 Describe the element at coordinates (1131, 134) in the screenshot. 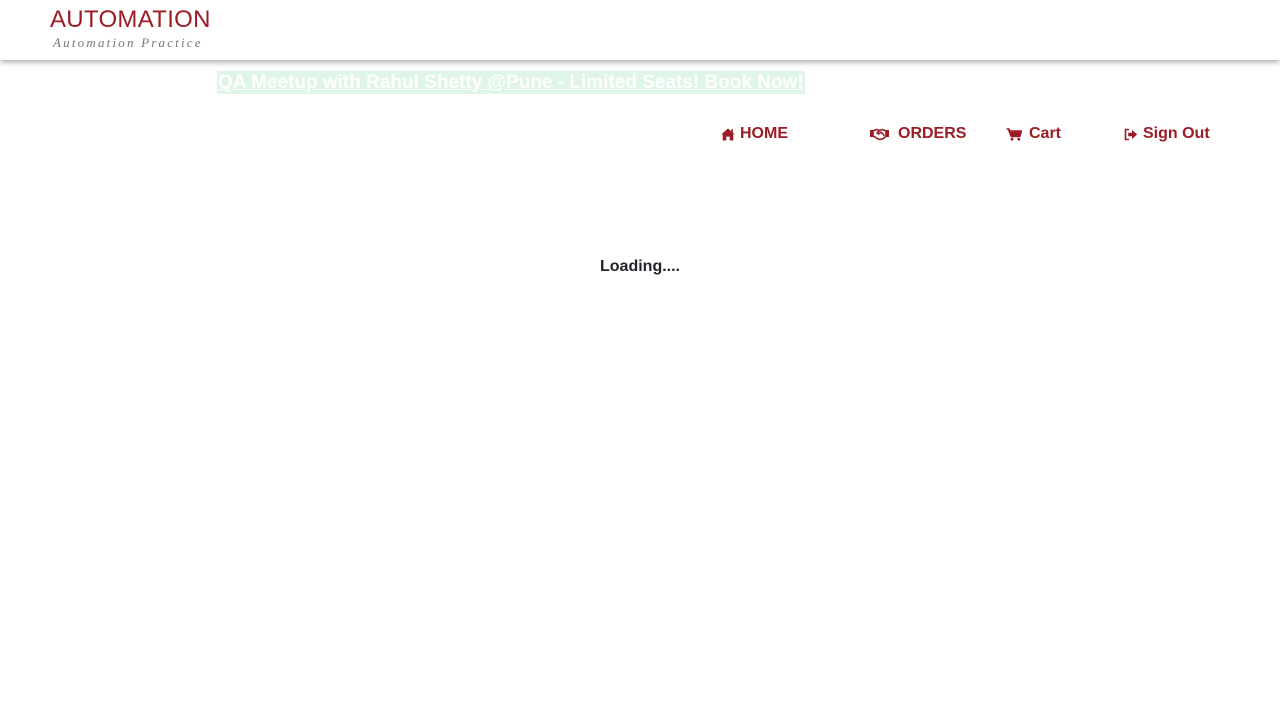

I see `sign-out-icon` at that location.